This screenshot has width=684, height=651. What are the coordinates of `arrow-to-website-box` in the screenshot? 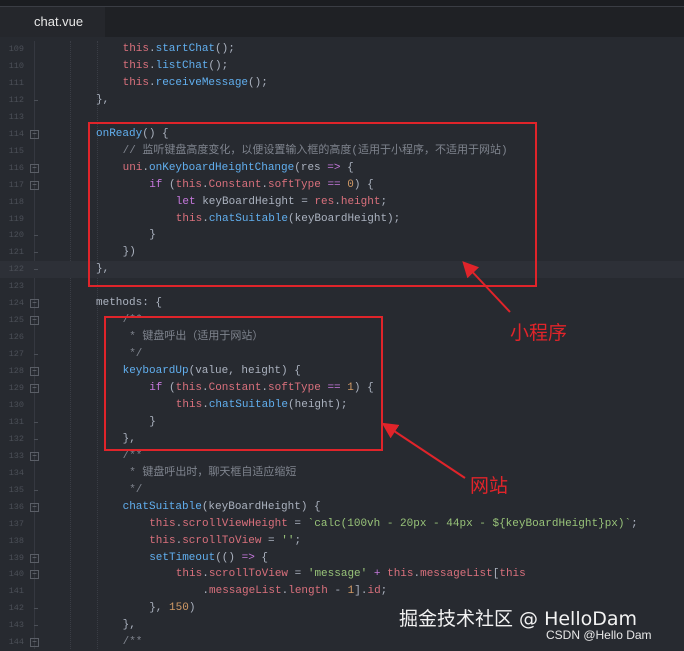 It's located at (423, 450).